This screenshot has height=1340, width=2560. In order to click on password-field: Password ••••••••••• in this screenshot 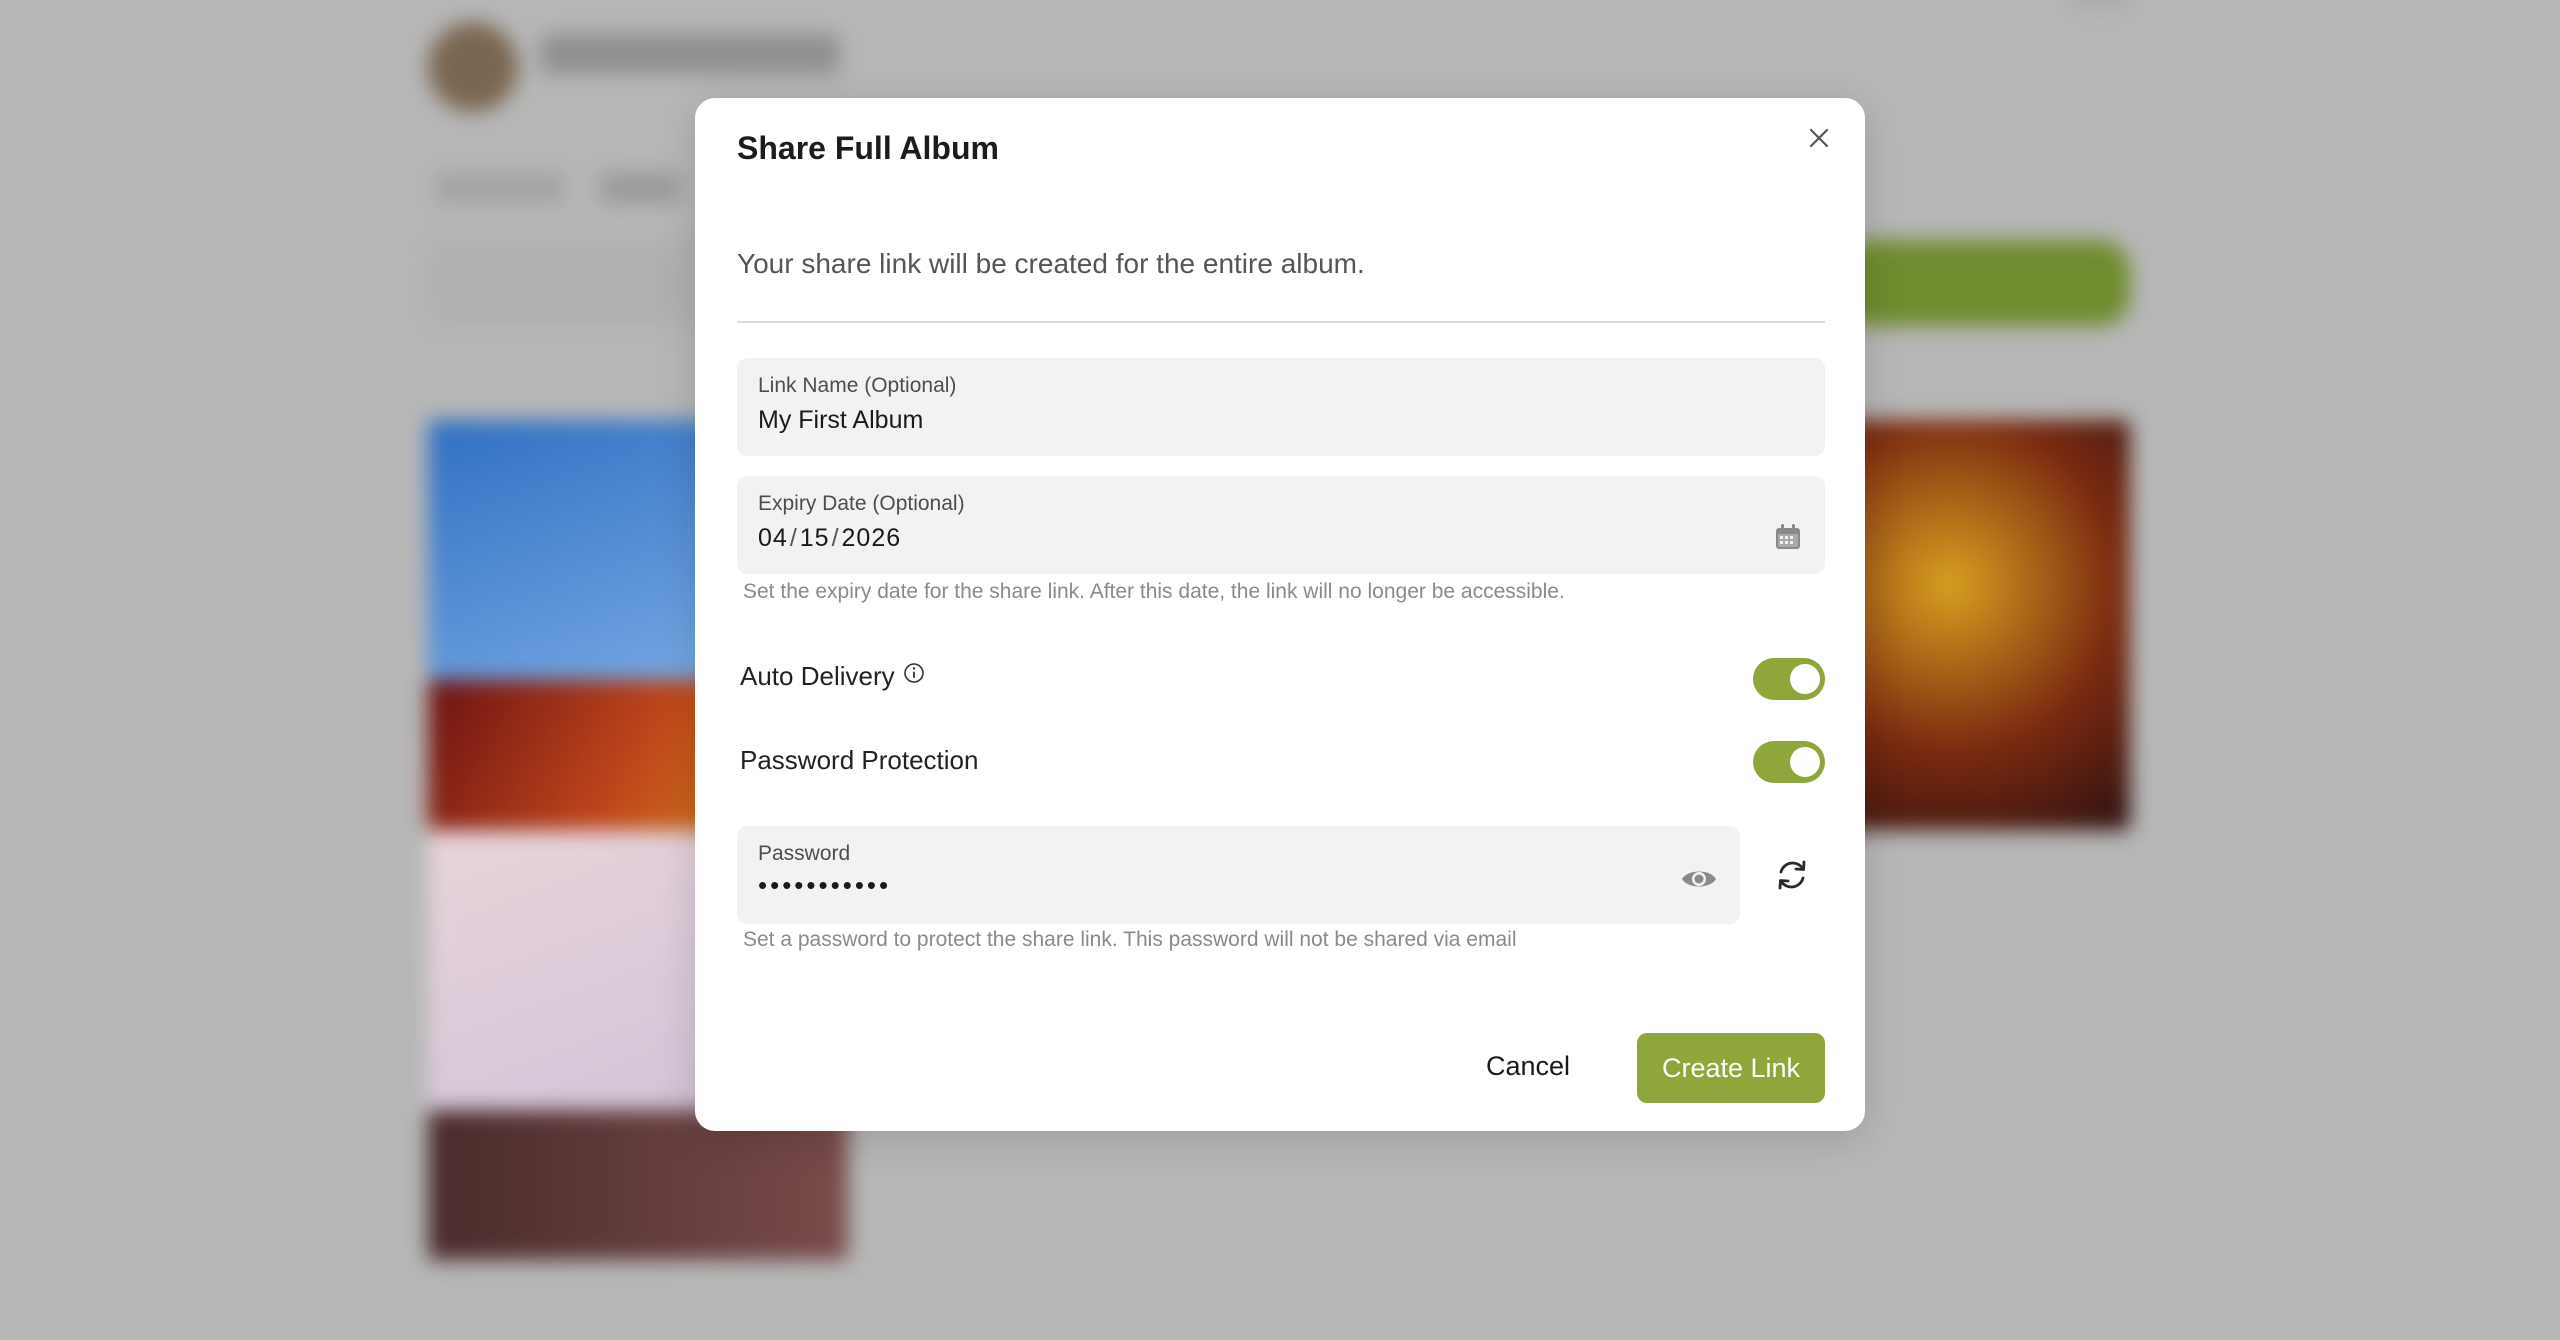, I will do `click(1238, 875)`.